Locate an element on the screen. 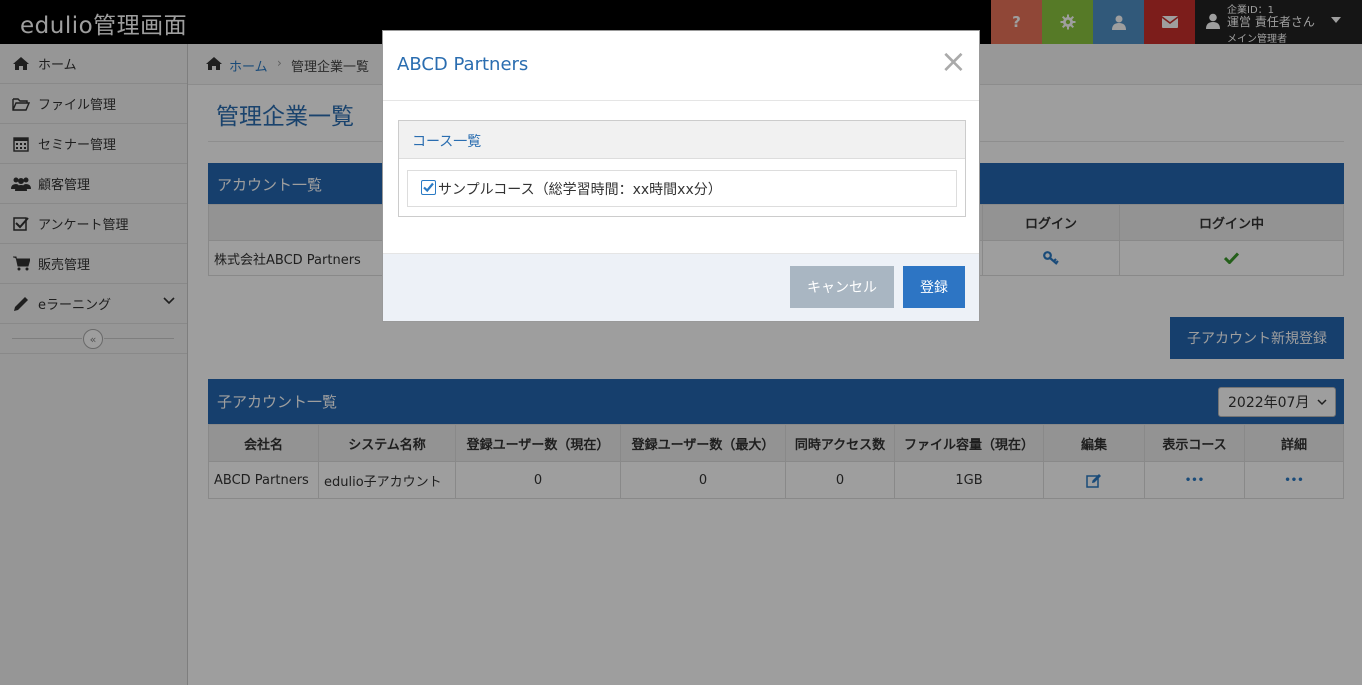 Image resolution: width=1362 pixels, height=685 pixels. modal-title: ABCD Partners is located at coordinates (463, 64).